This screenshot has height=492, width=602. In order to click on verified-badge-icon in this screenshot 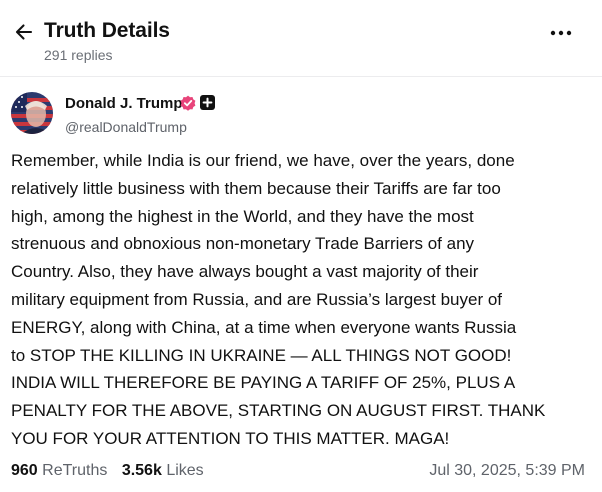, I will do `click(188, 103)`.